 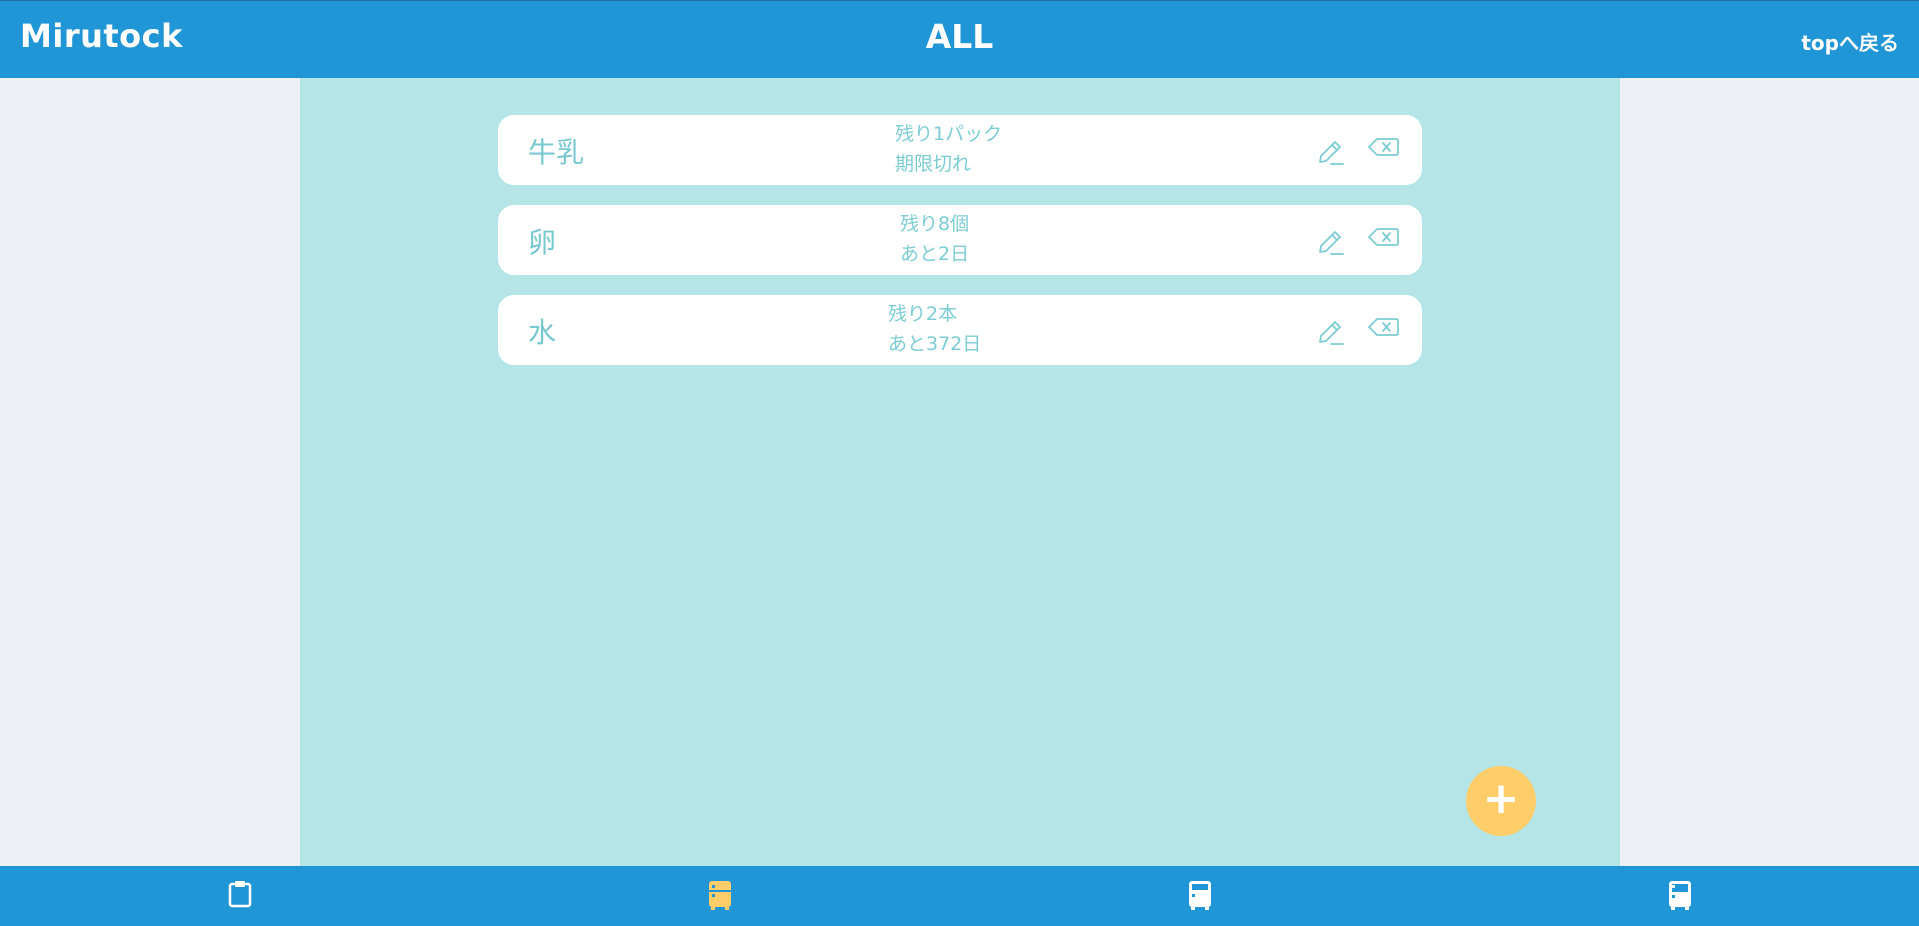 I want to click on back-to-top-link: topへ戻る, so click(x=1850, y=41).